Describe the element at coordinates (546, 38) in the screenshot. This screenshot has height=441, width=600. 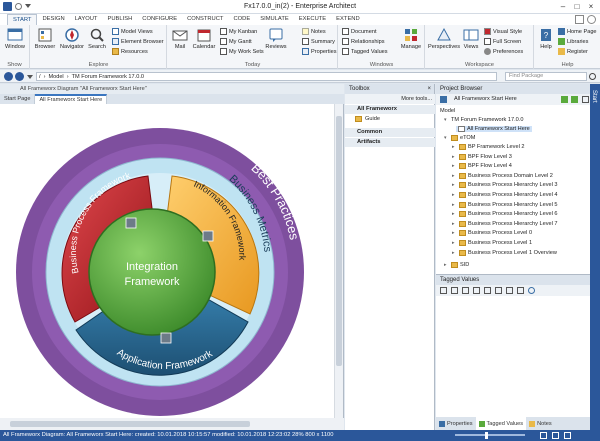
I see `help-button: ? Help` at that location.